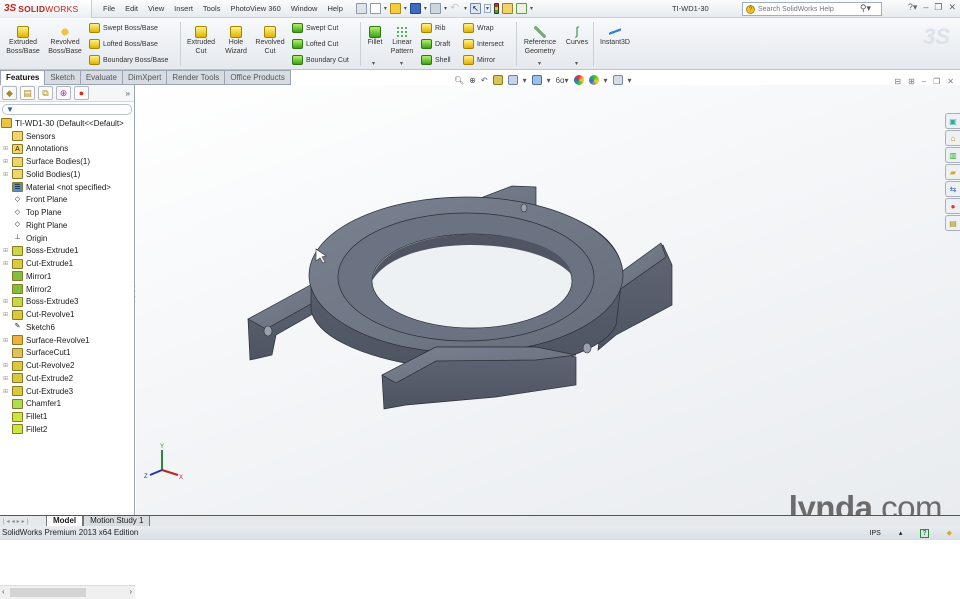 The image size is (960, 599). What do you see at coordinates (512, 80) in the screenshot?
I see `view-orientation-icon` at bounding box center [512, 80].